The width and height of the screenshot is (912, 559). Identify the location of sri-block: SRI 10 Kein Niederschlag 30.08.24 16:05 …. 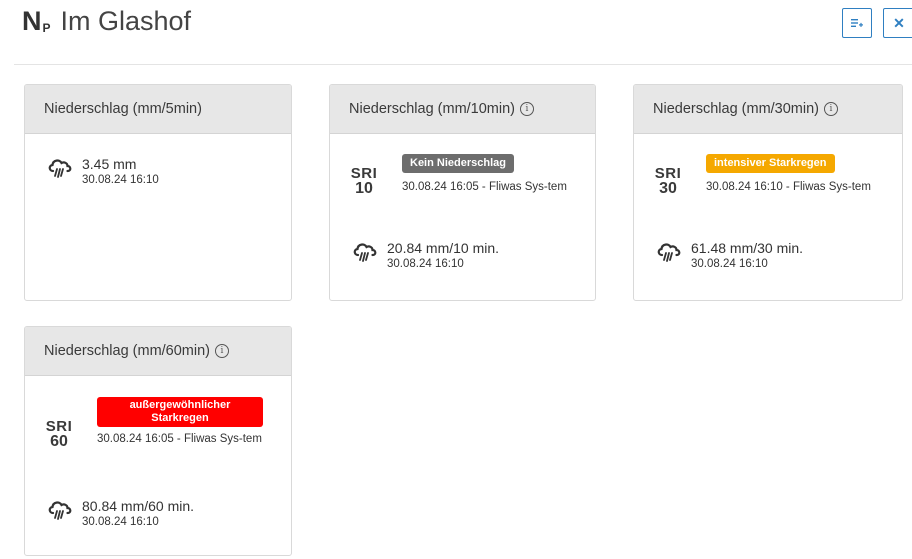
(459, 175).